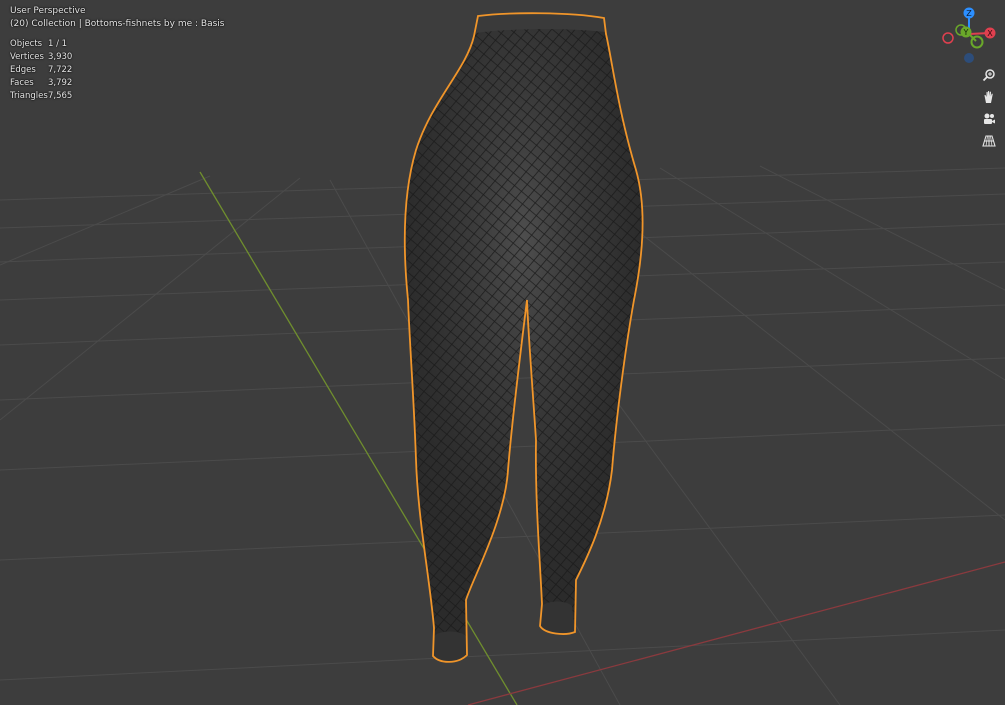 This screenshot has height=705, width=1005. I want to click on navigation-tools, so click(988, 107).